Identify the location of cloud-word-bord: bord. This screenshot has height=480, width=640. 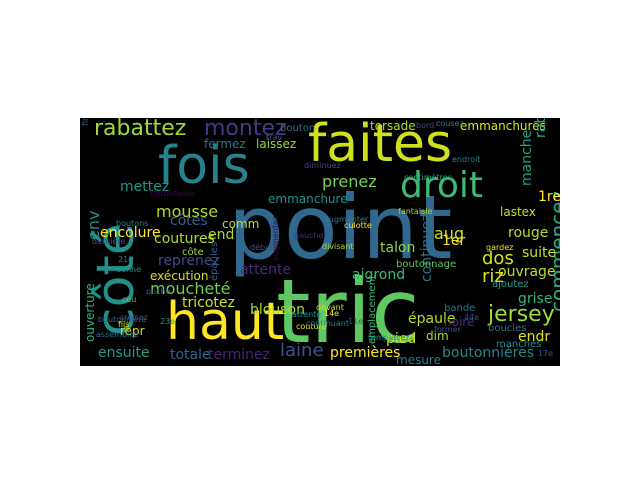
(425, 125).